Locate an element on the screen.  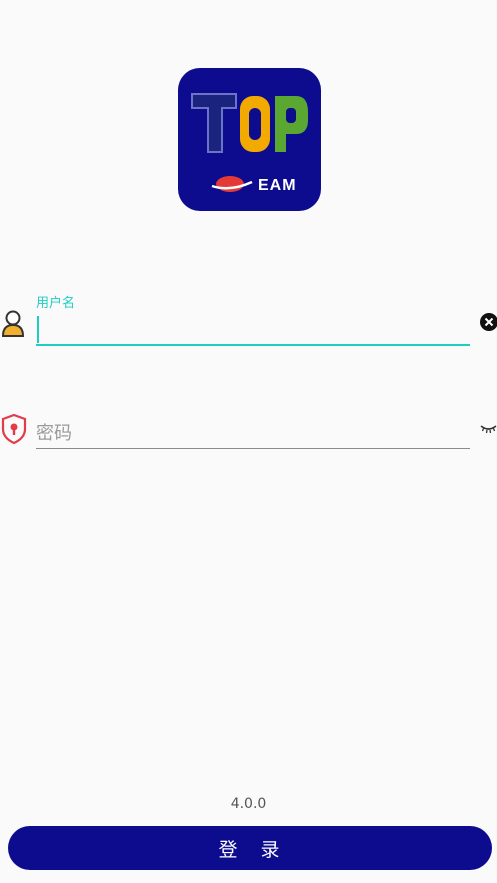
app-logo: EAM is located at coordinates (249, 139).